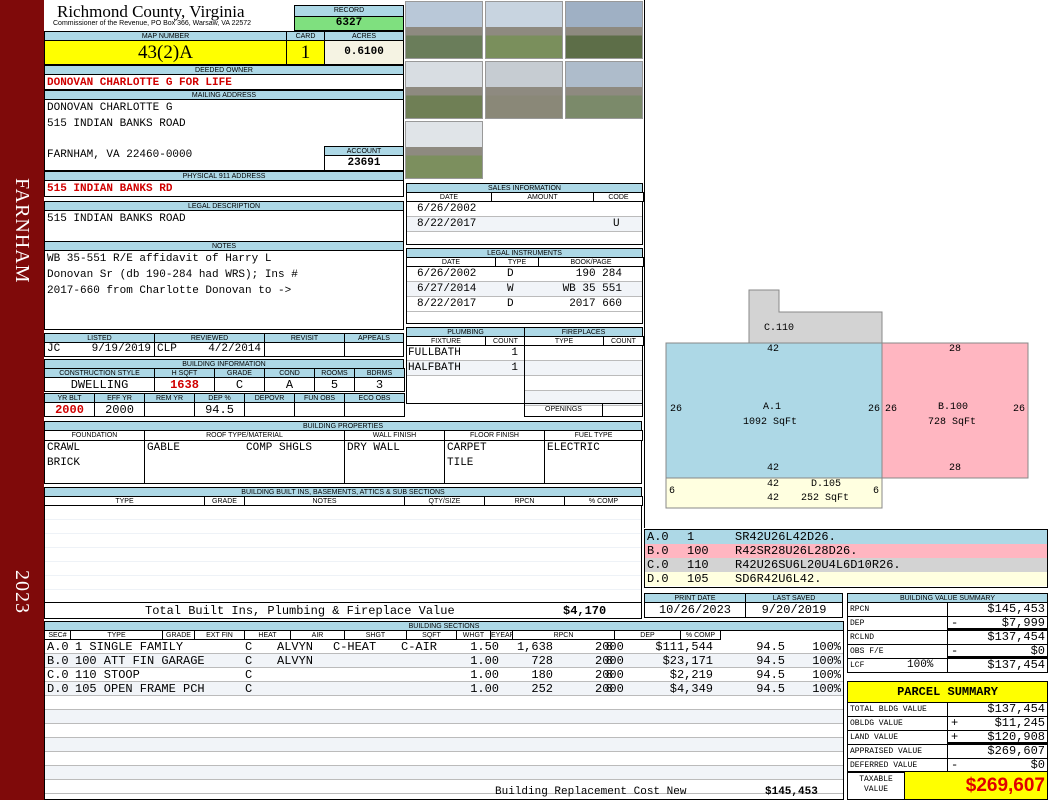 The height and width of the screenshot is (800, 1050). What do you see at coordinates (997, 637) in the screenshot?
I see `value-summary-value: $137,454` at bounding box center [997, 637].